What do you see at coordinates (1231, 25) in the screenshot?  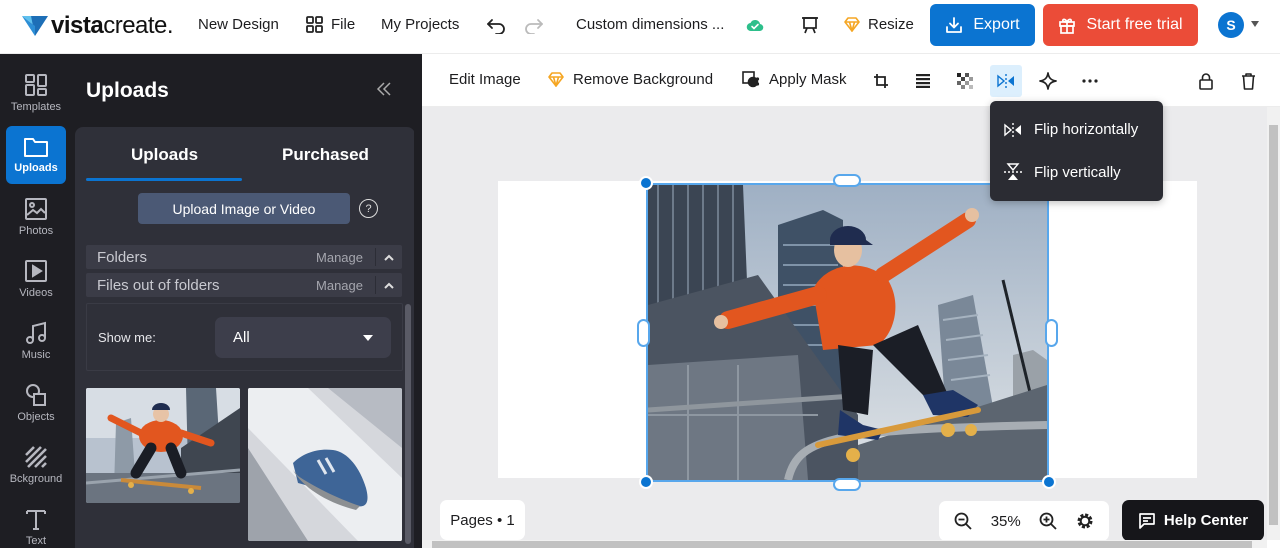 I see `avatar: S` at bounding box center [1231, 25].